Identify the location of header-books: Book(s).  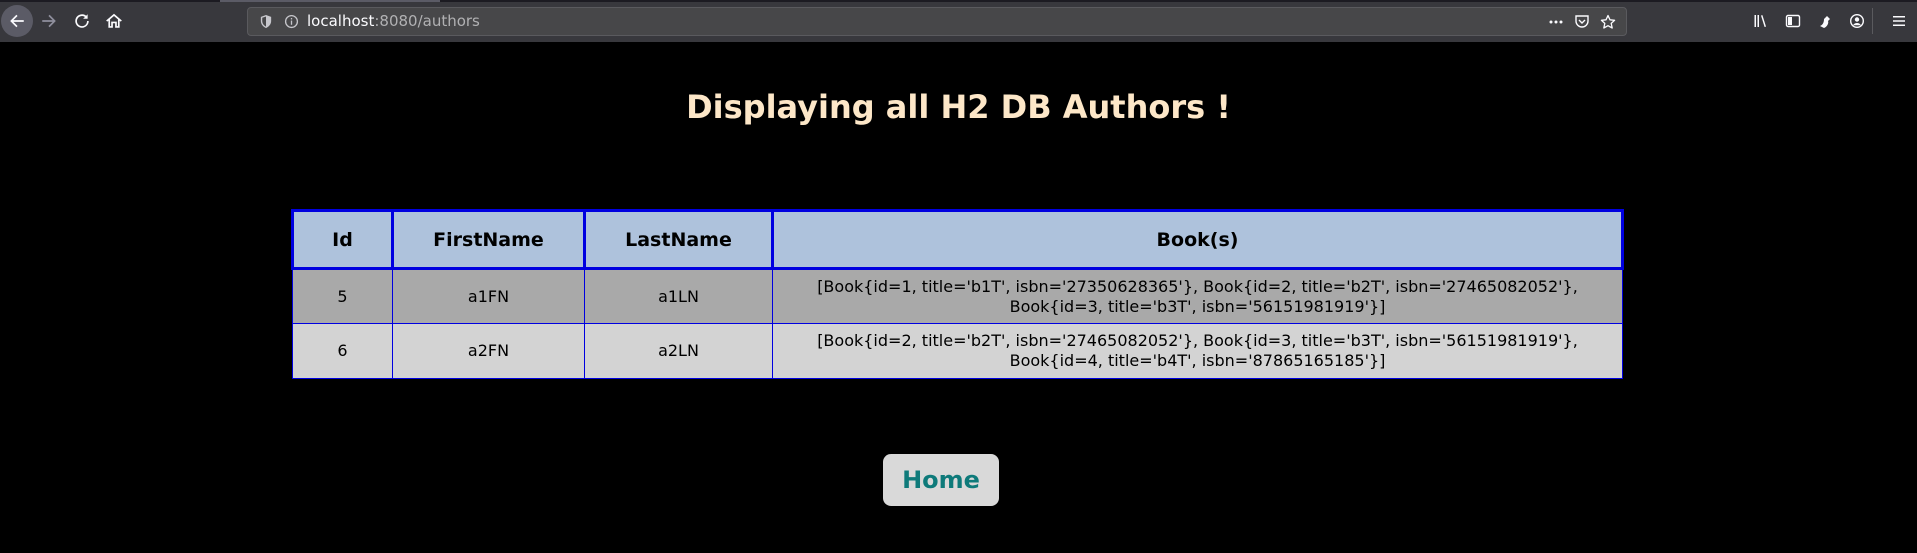
(1197, 239).